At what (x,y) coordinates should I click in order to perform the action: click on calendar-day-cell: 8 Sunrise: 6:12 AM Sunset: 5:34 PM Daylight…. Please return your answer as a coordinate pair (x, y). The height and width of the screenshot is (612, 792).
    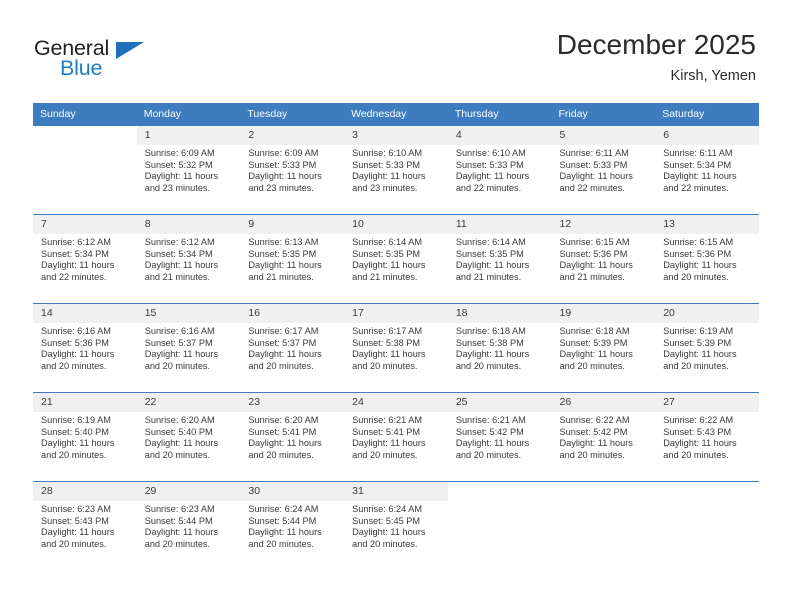
    Looking at the image, I should click on (188, 258).